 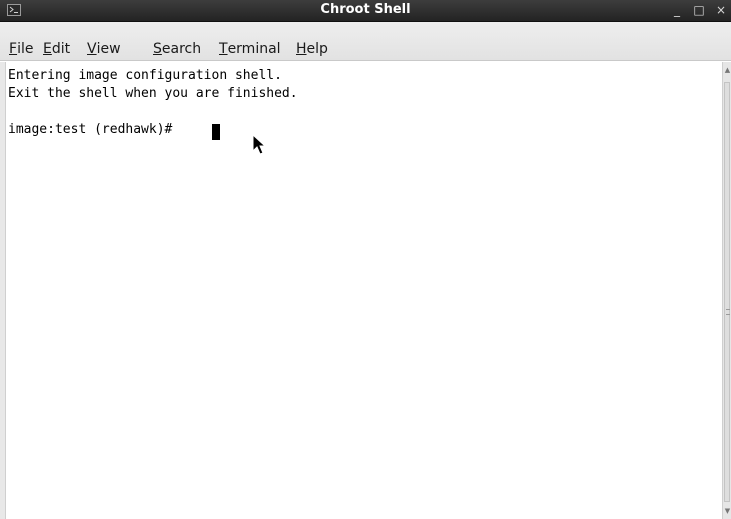 I want to click on menu-help: Help, so click(x=312, y=49).